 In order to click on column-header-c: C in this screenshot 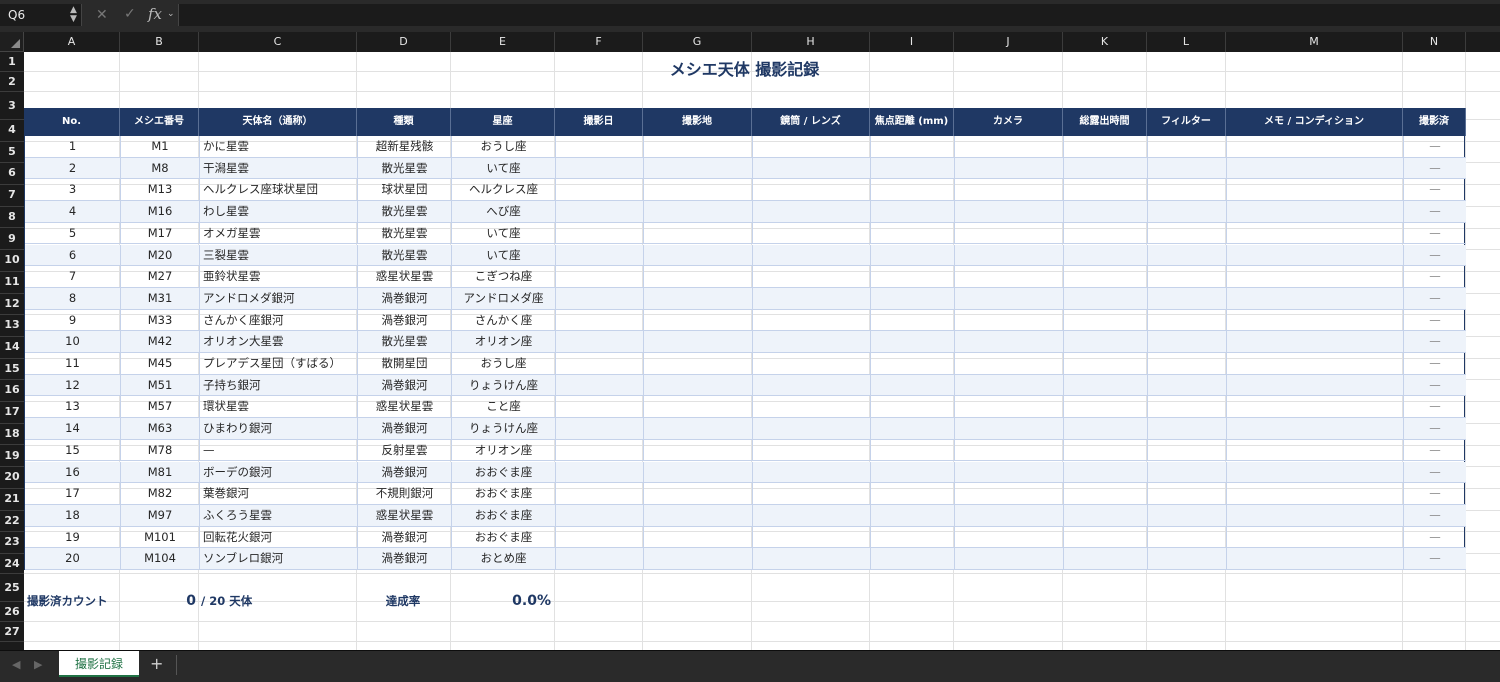, I will do `click(278, 42)`.